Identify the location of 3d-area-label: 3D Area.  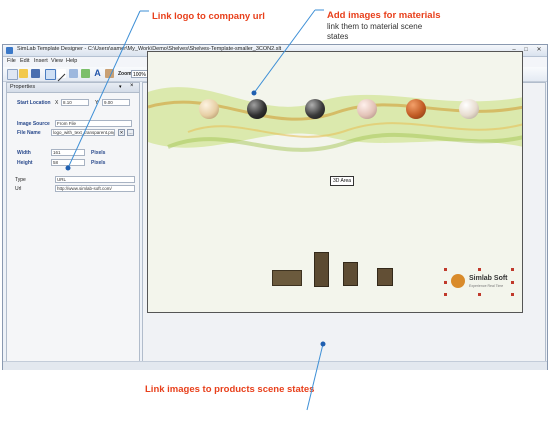
(342, 181).